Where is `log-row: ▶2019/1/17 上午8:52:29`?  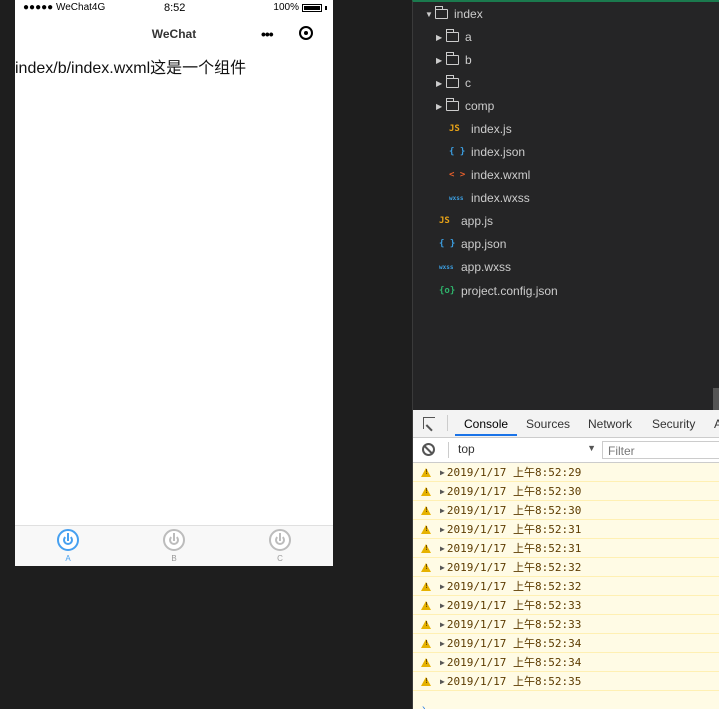
log-row: ▶2019/1/17 上午8:52:29 is located at coordinates (566, 472).